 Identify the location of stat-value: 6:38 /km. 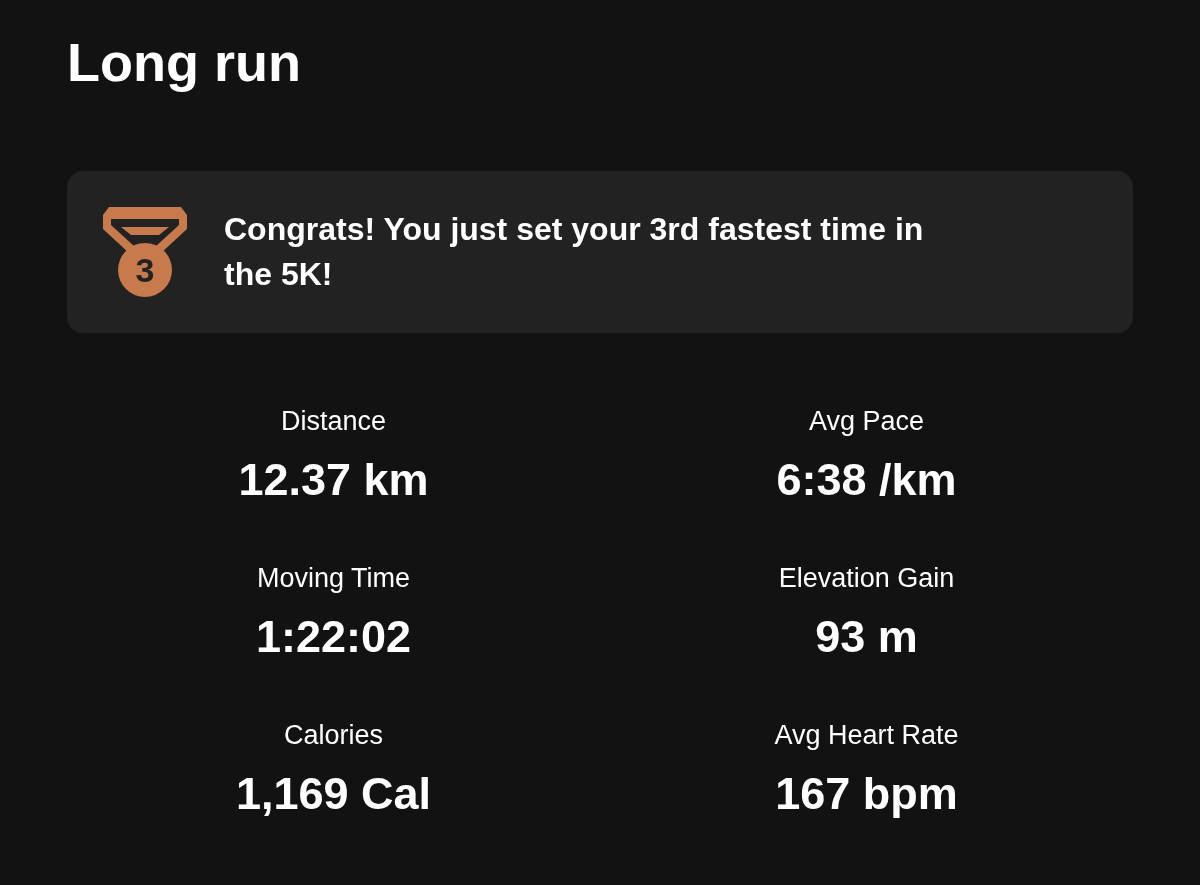
(866, 480).